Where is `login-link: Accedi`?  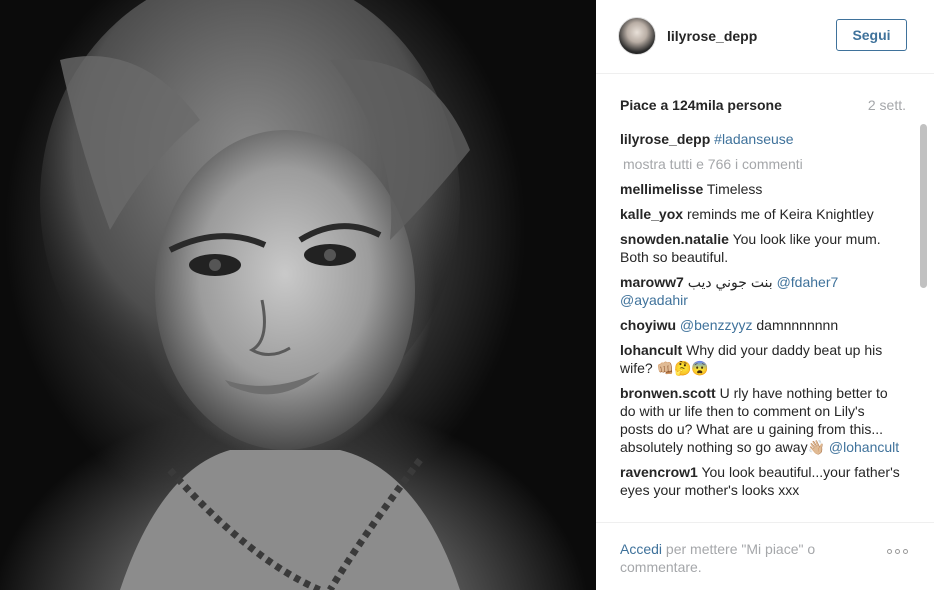
login-link: Accedi is located at coordinates (641, 549).